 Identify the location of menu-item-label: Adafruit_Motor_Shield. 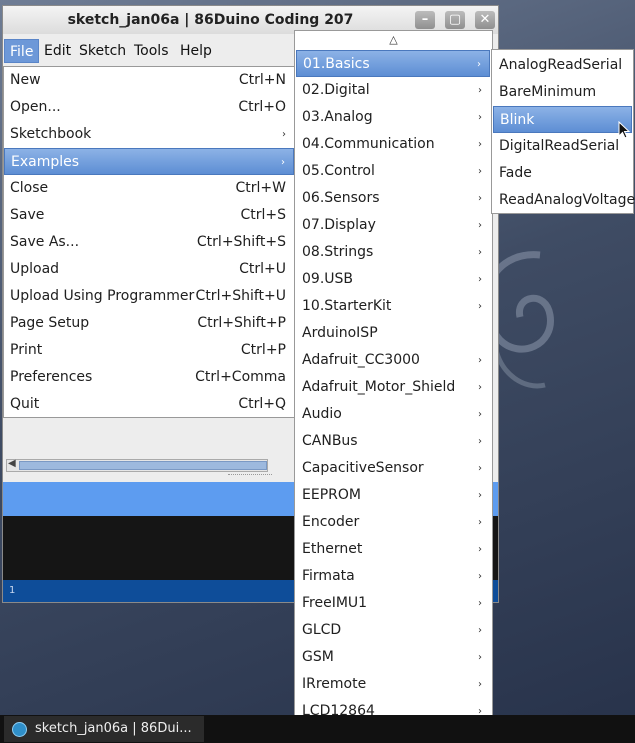
(379, 387).